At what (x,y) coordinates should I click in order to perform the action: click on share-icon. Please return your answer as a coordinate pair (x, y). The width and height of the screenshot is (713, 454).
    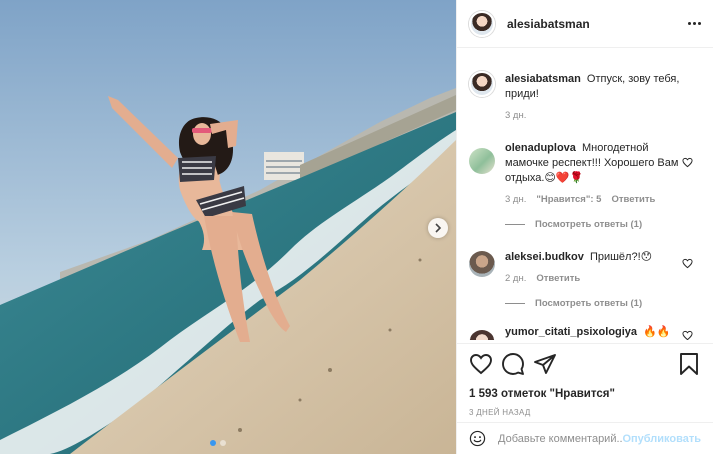
    Looking at the image, I should click on (545, 364).